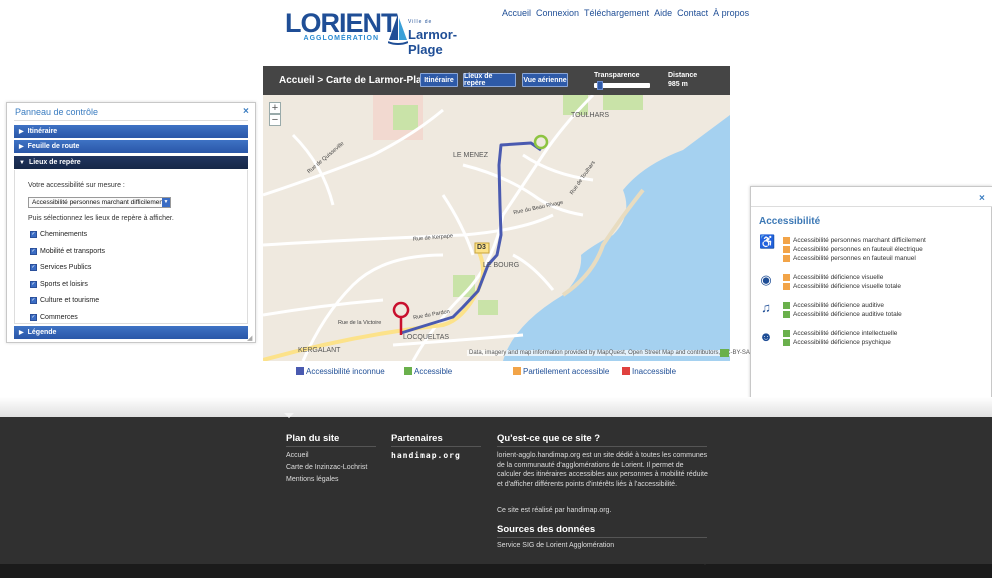 The image size is (992, 578). Describe the element at coordinates (57, 112) in the screenshot. I see `control-panel-title: Panneau de contrôle` at that location.